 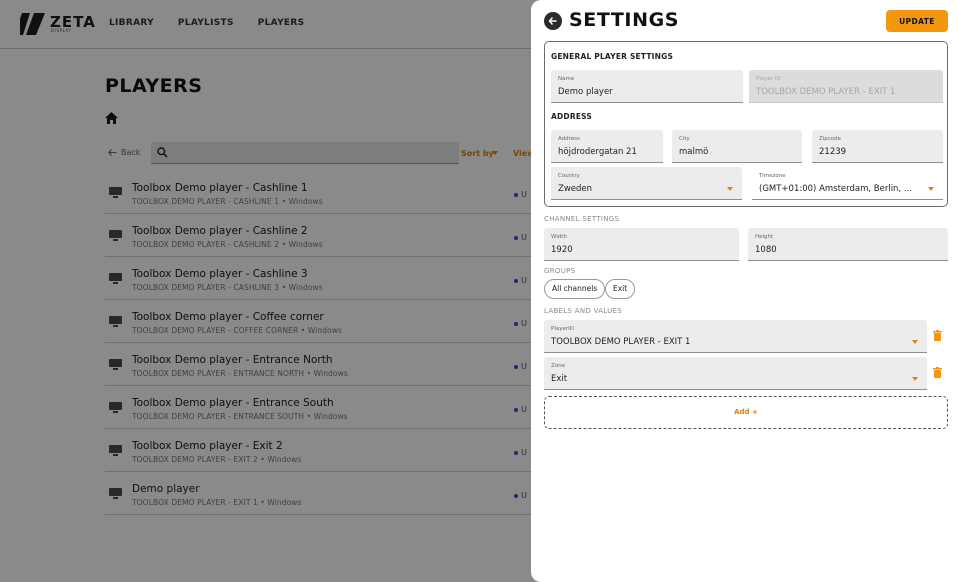 What do you see at coordinates (582, 219) in the screenshot?
I see `channel-settings-heading: CHANNEL SETTINGS` at bounding box center [582, 219].